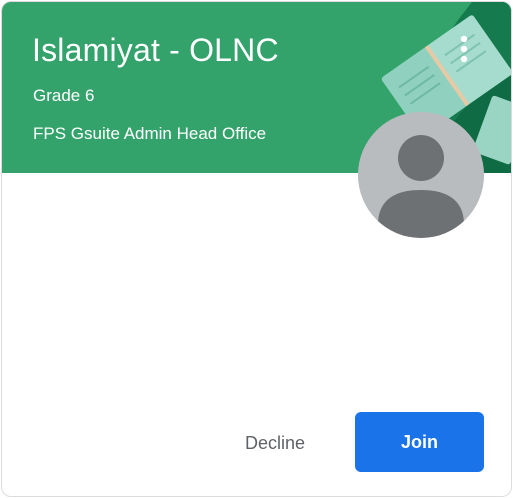  Describe the element at coordinates (464, 50) in the screenshot. I see `more-vert-icon` at that location.